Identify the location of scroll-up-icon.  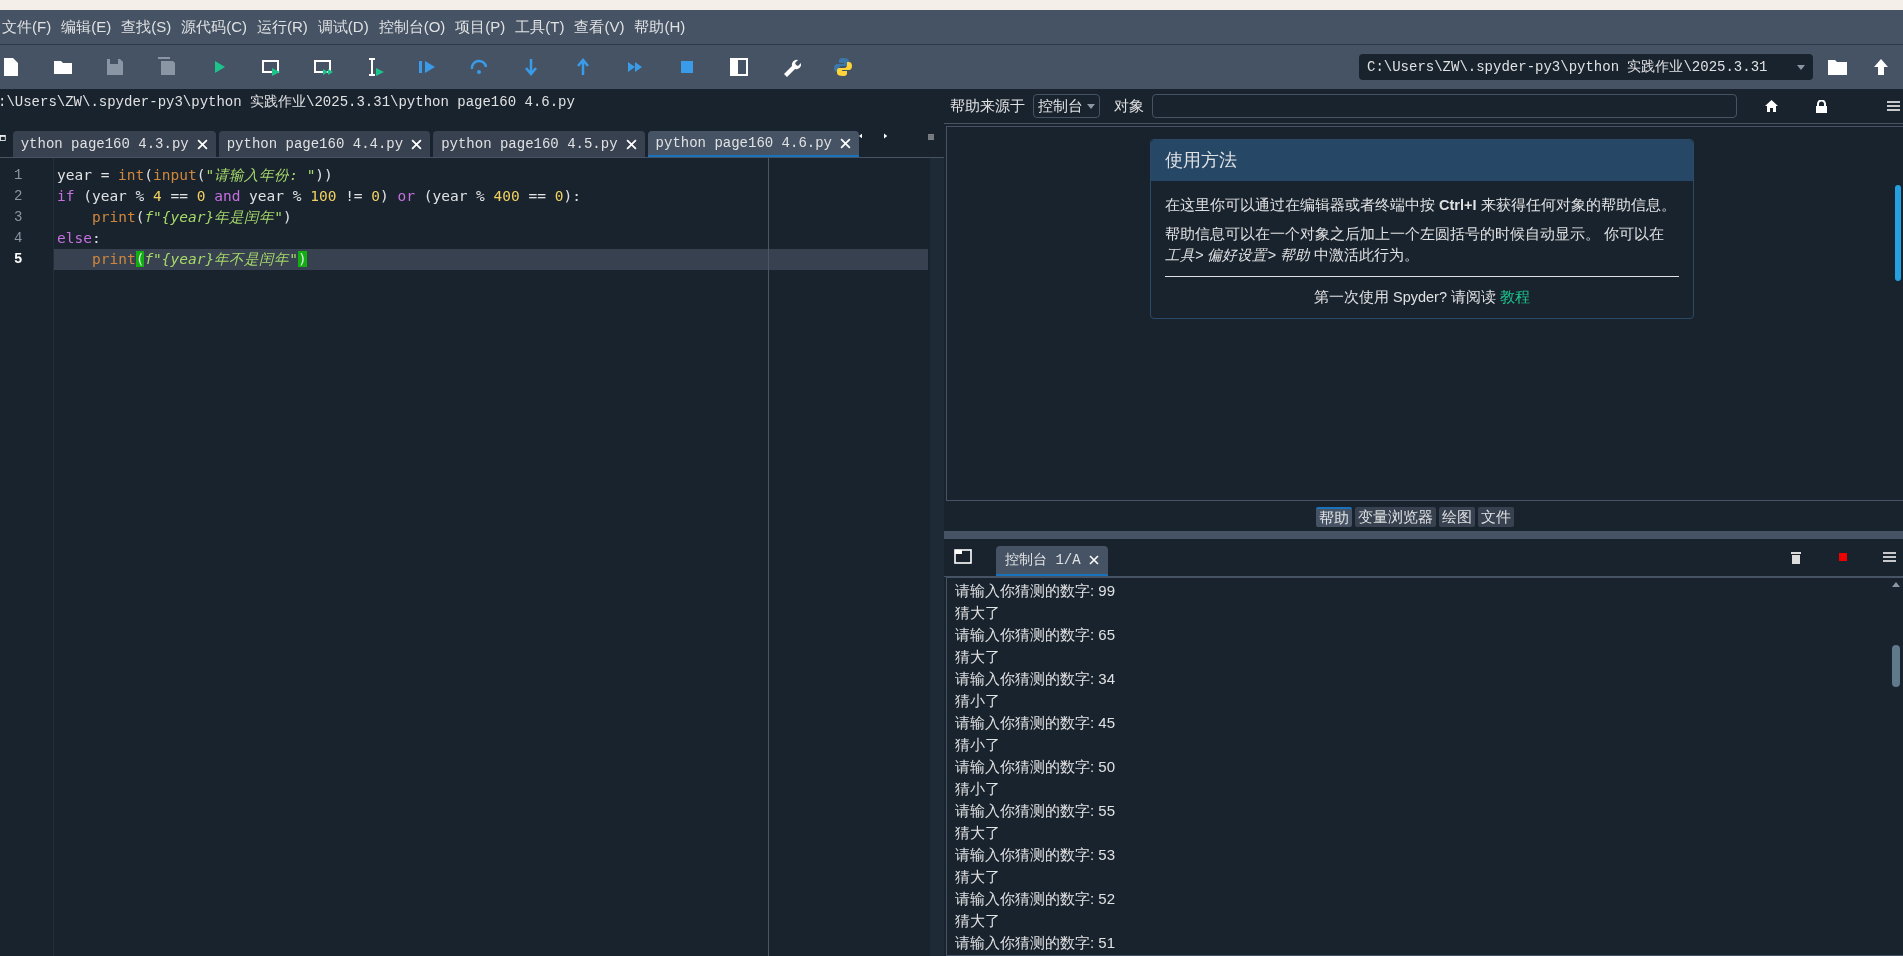
(1896, 584).